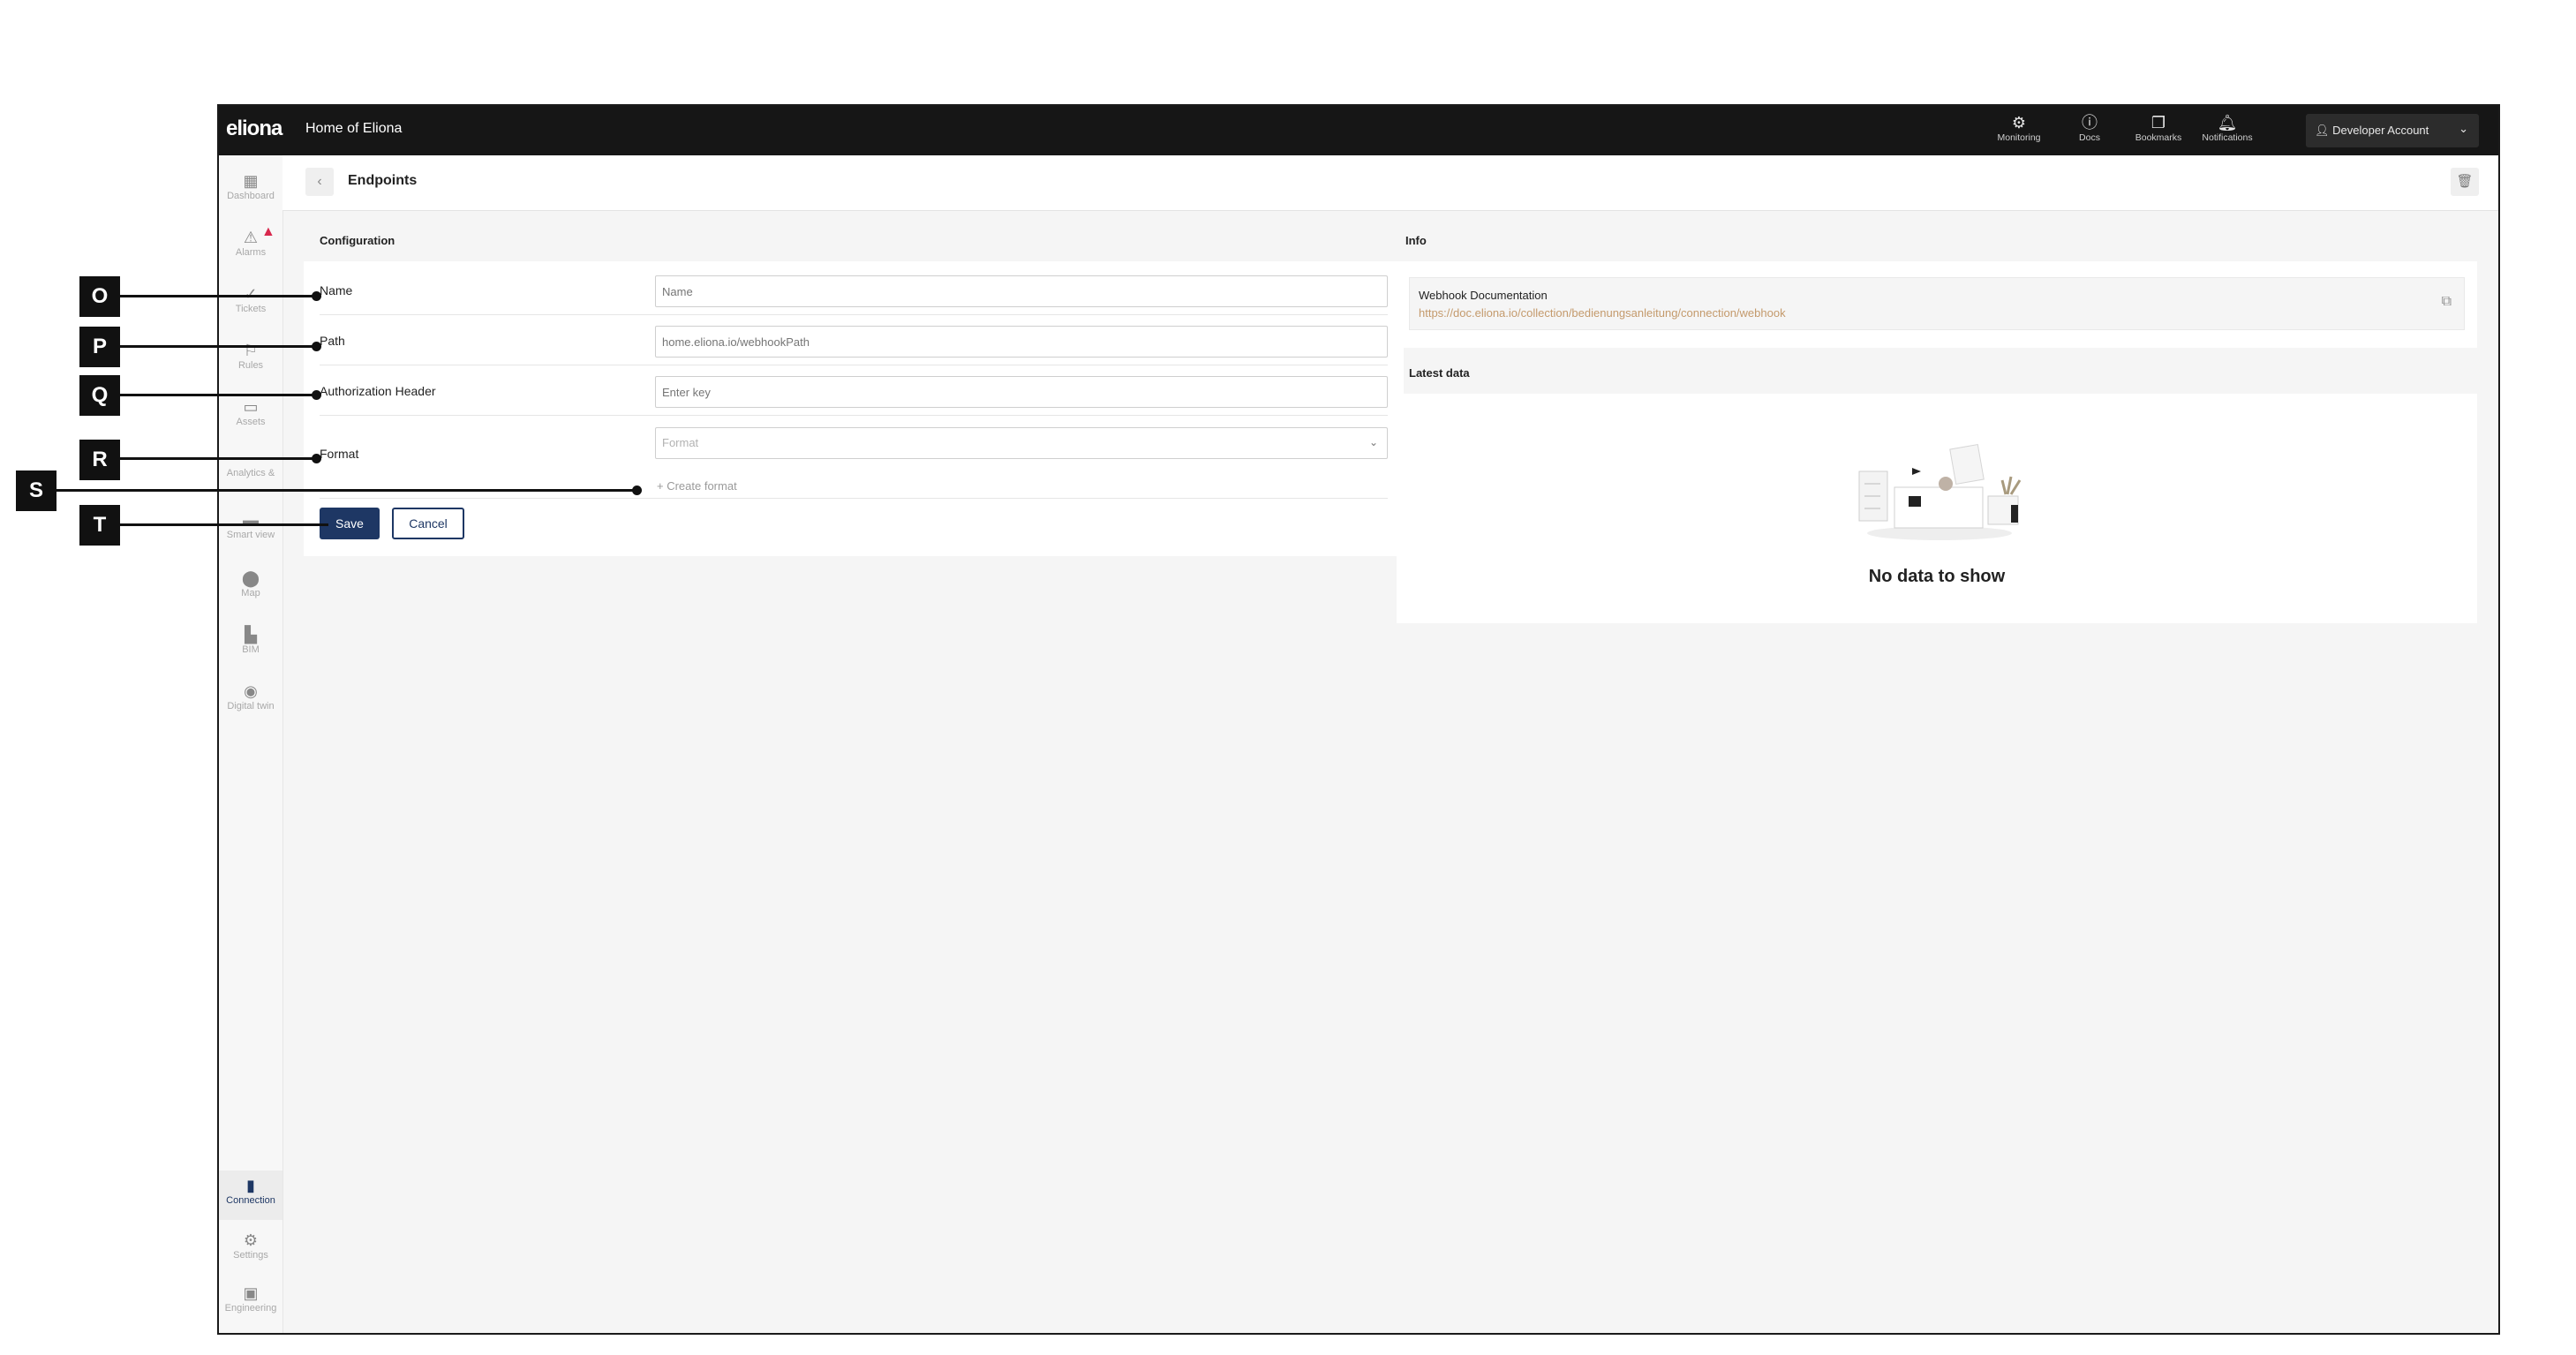 The width and height of the screenshot is (2576, 1355). Describe the element at coordinates (2089, 128) in the screenshot. I see `docs-button: ⓘ Docs` at that location.